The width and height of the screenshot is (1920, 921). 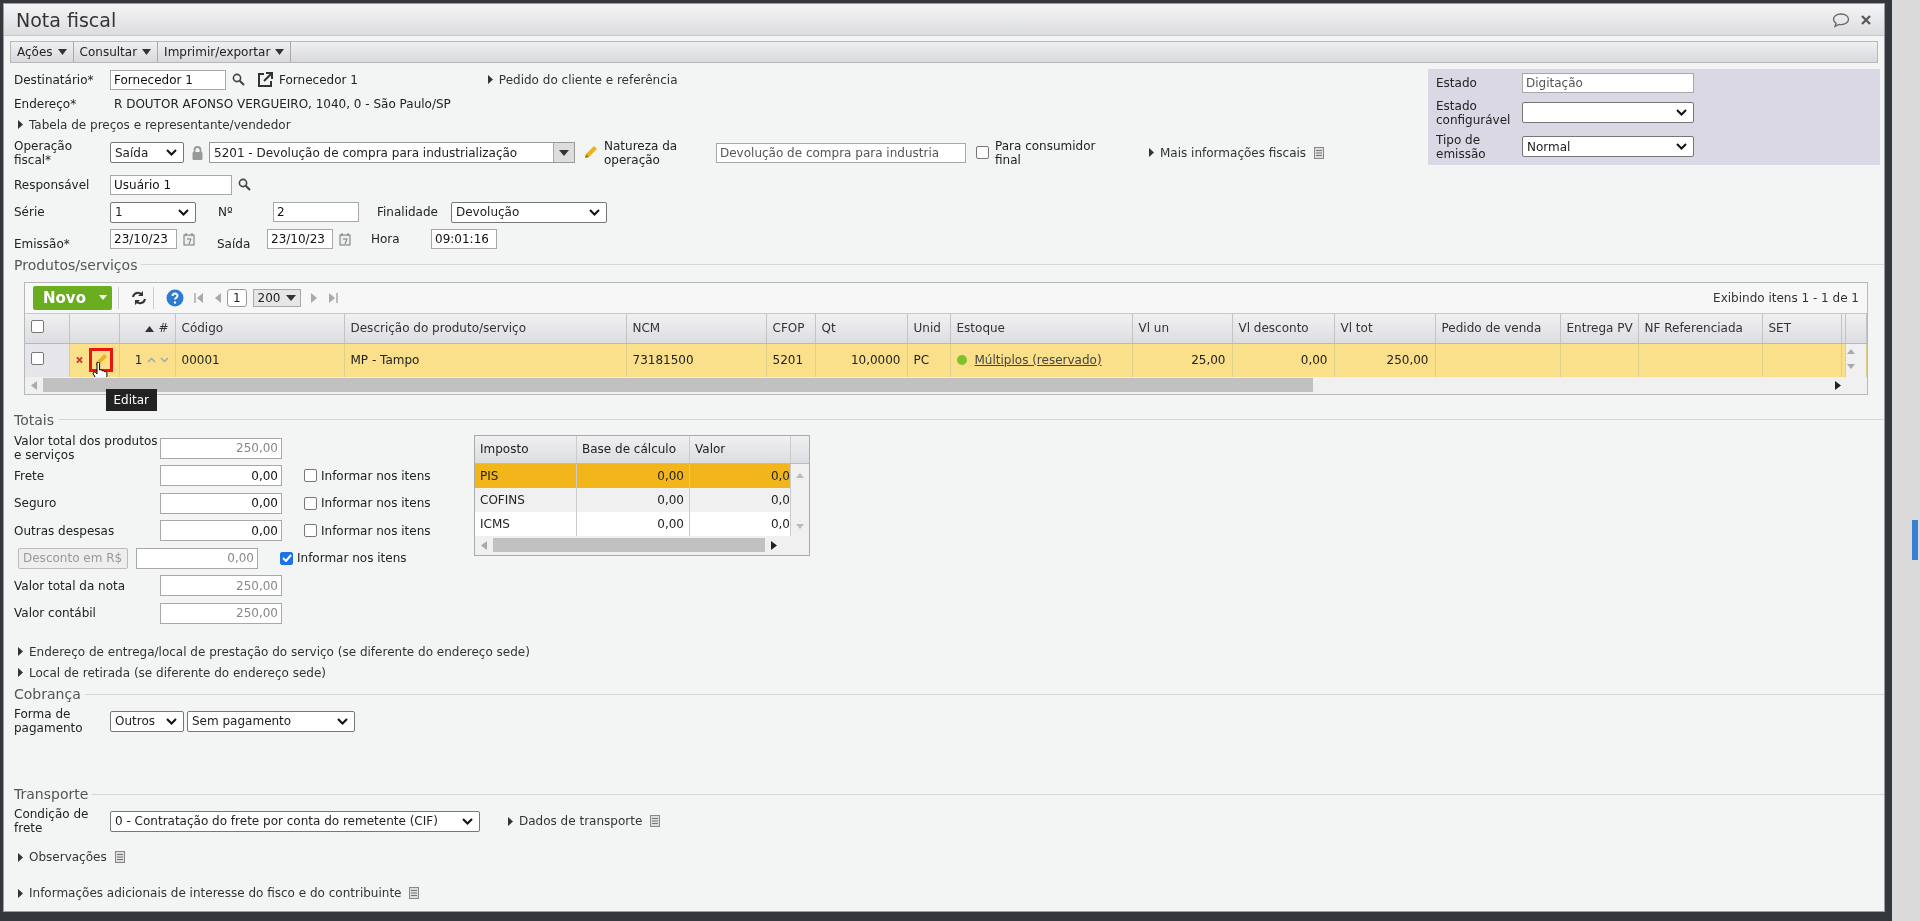 What do you see at coordinates (318, 79) in the screenshot?
I see `supplier-link: Fornecedor 1` at bounding box center [318, 79].